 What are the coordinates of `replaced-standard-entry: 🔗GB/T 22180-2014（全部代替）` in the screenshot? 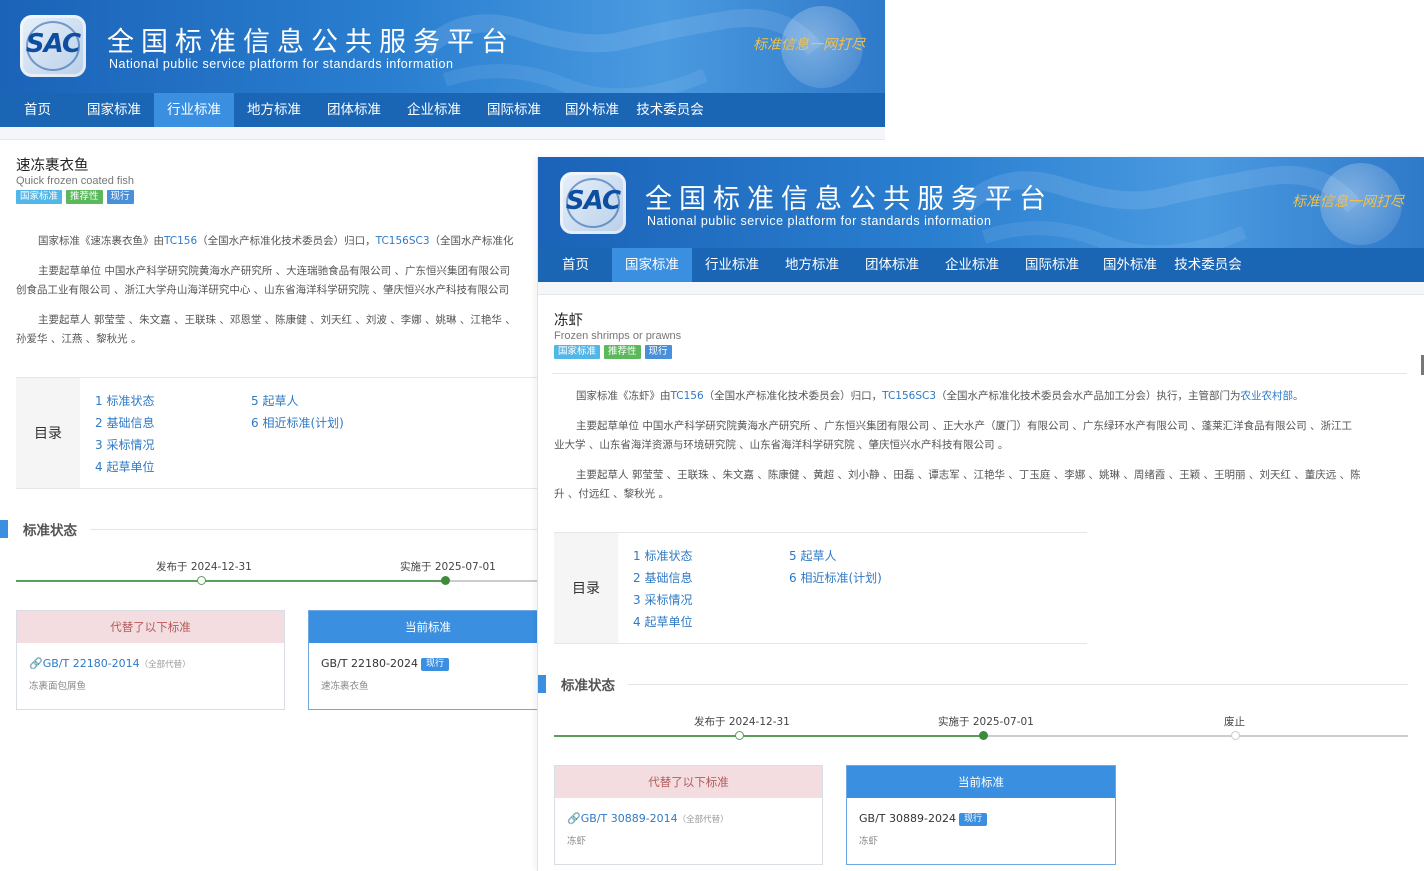 It's located at (110, 663).